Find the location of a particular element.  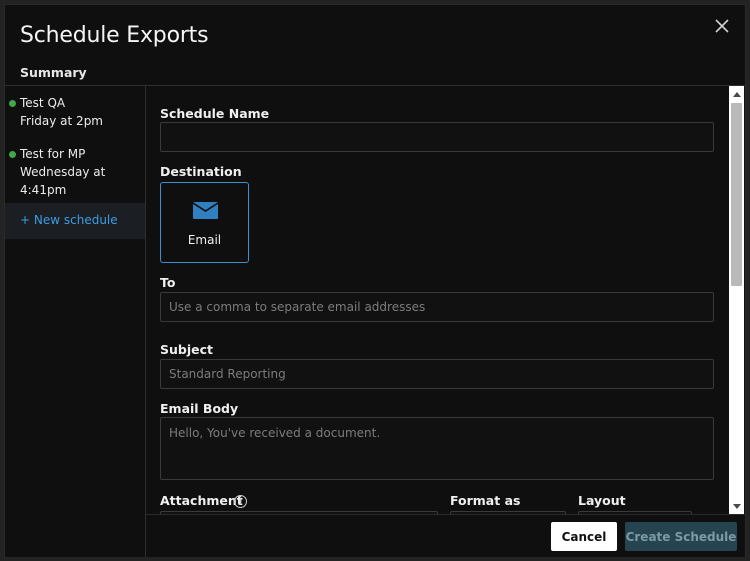

format-as-label: Format as is located at coordinates (485, 500).